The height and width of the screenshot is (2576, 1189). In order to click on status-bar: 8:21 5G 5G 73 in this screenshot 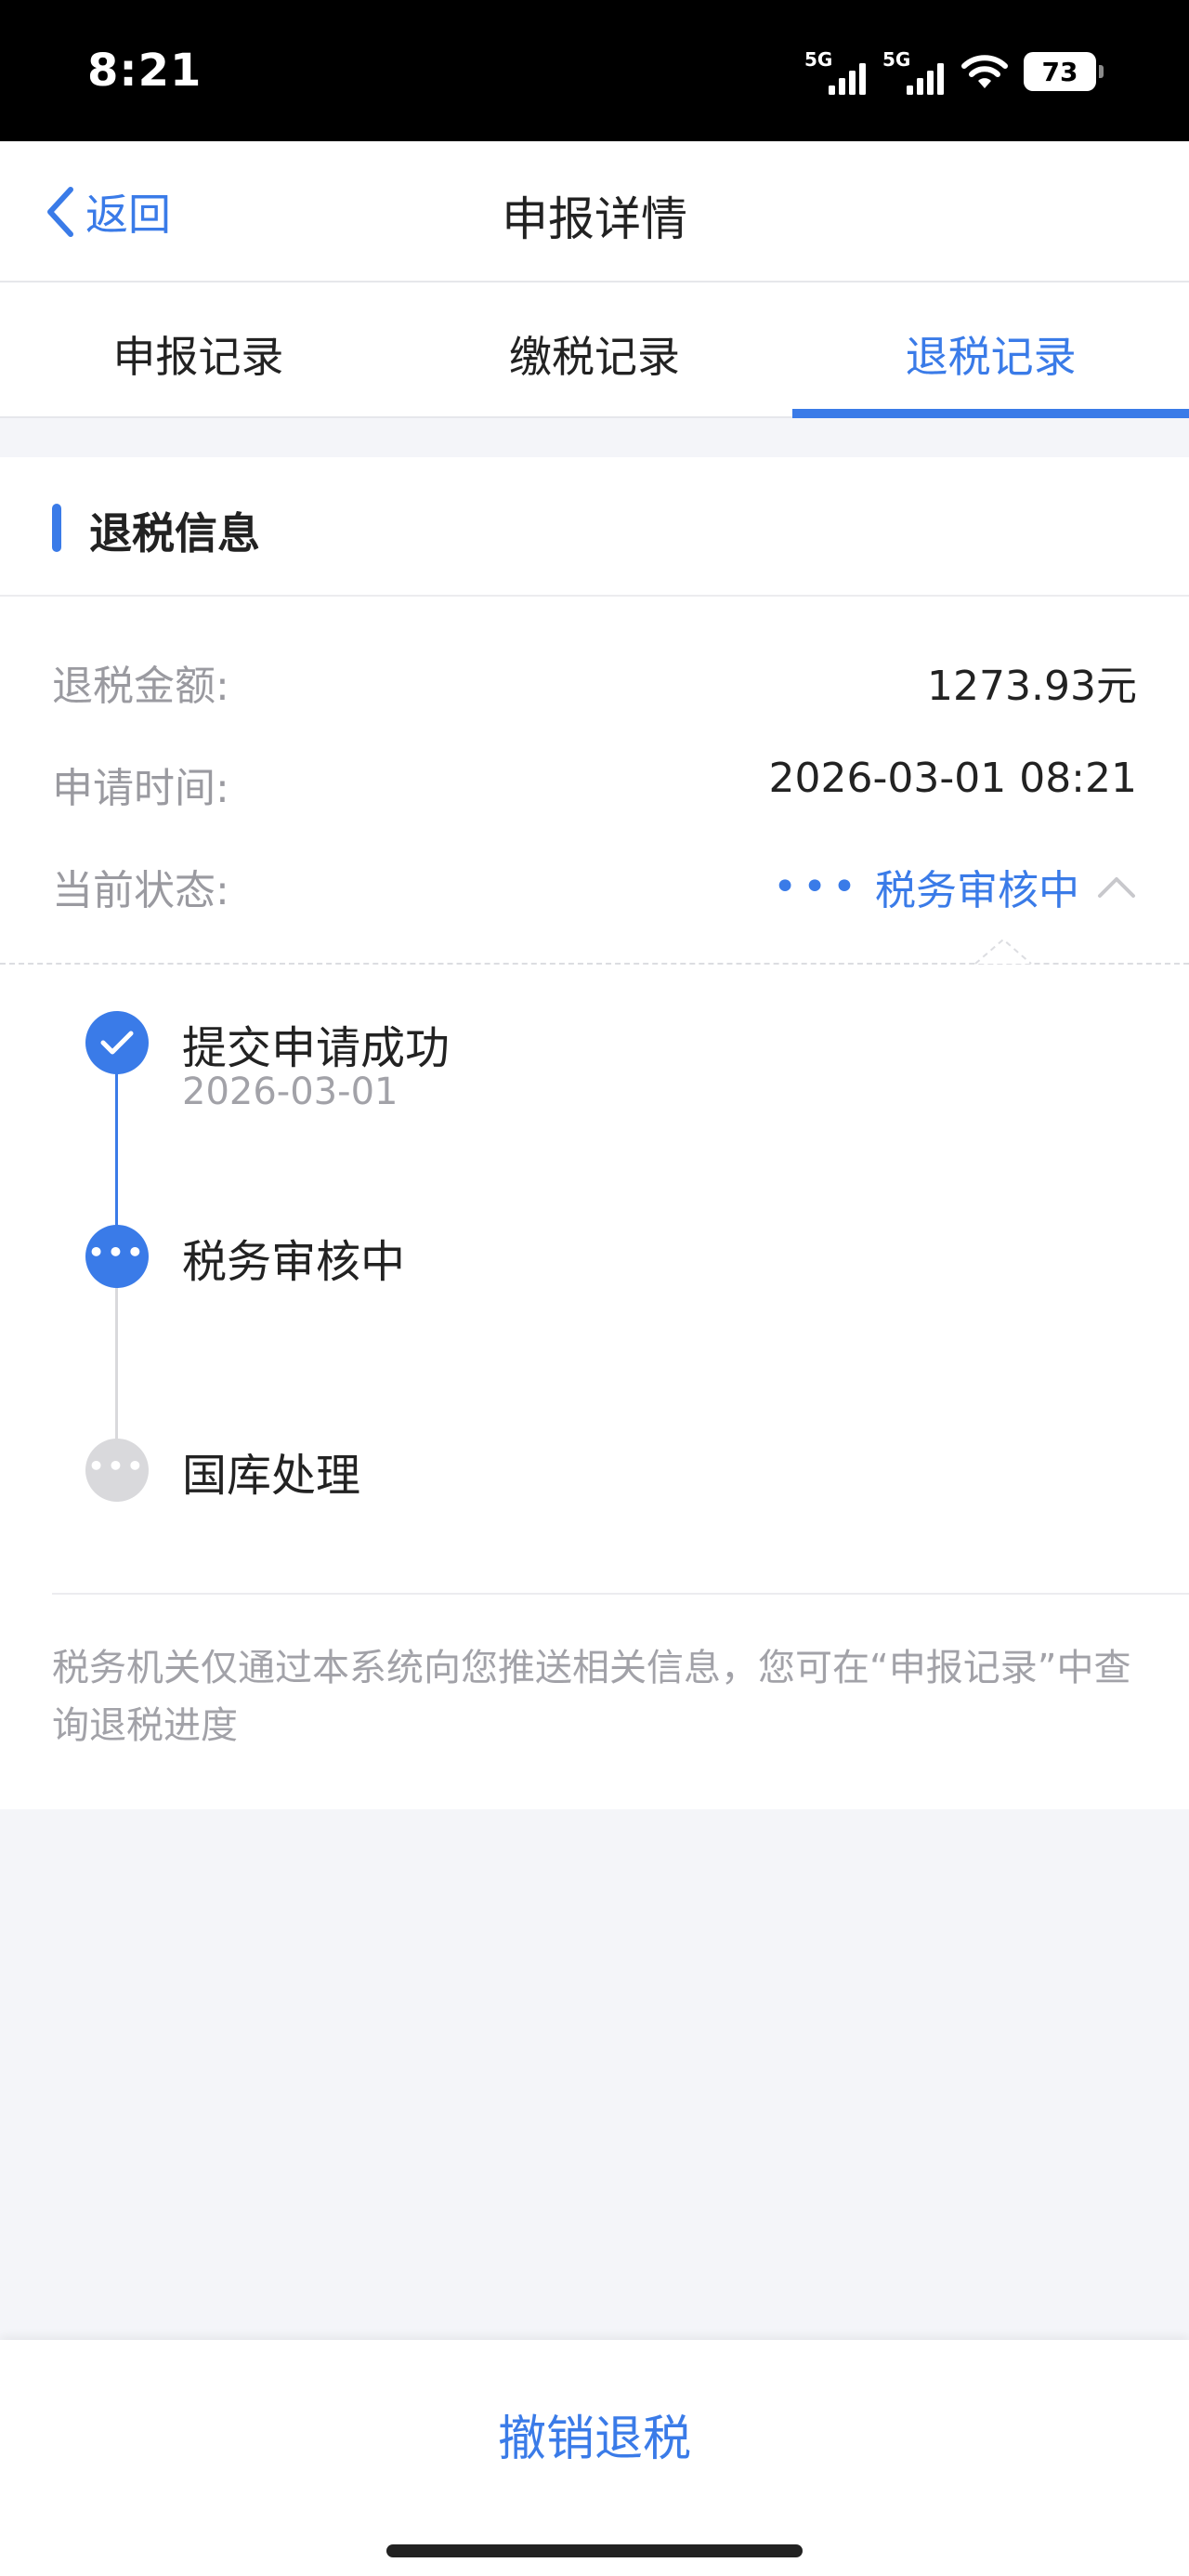, I will do `click(594, 70)`.